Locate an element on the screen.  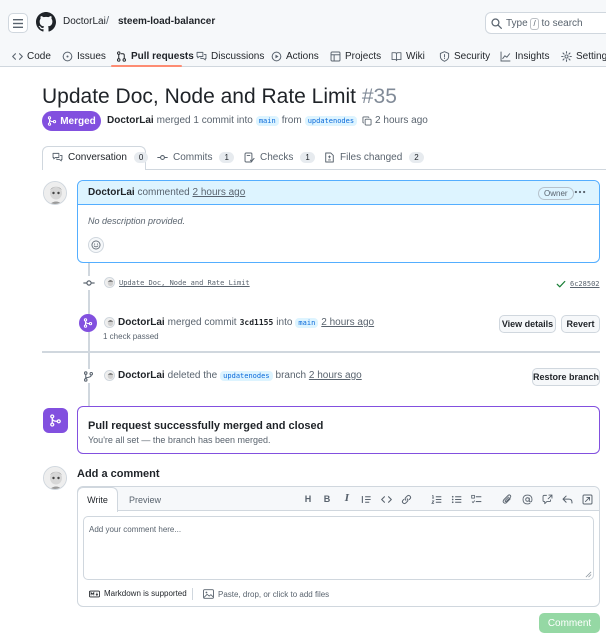
tab-label: Actions is located at coordinates (302, 56).